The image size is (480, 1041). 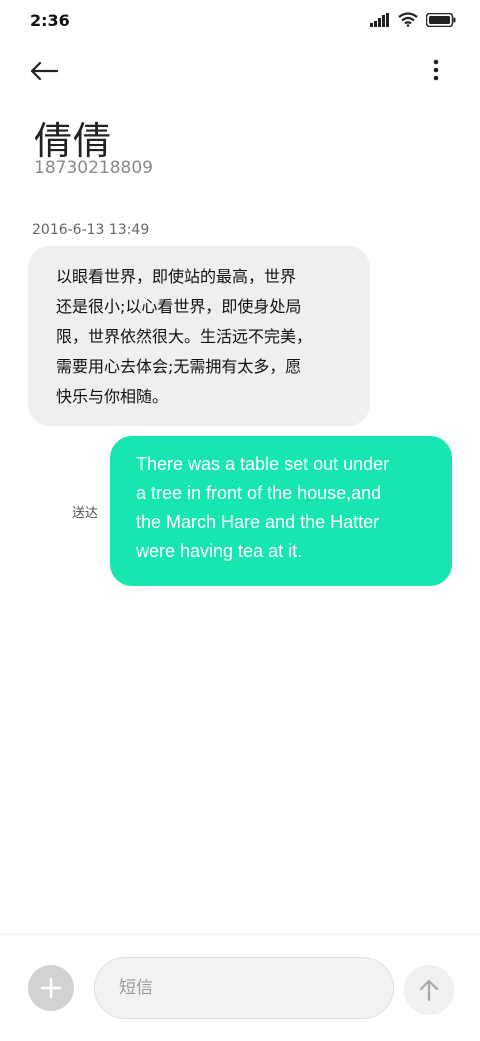 I want to click on message-line: 以眼看世界，即使站的最高，世界, so click(x=176, y=276).